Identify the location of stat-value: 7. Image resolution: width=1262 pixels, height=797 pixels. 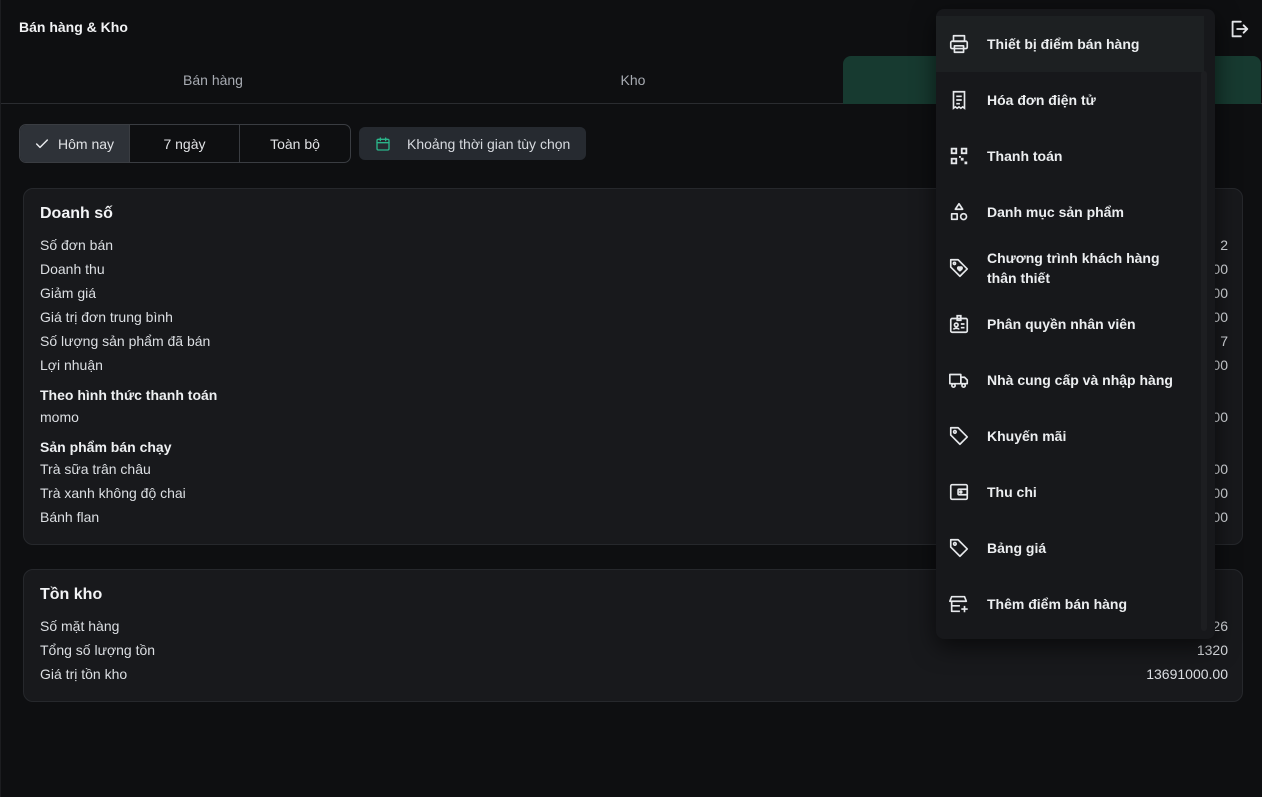
(1224, 341).